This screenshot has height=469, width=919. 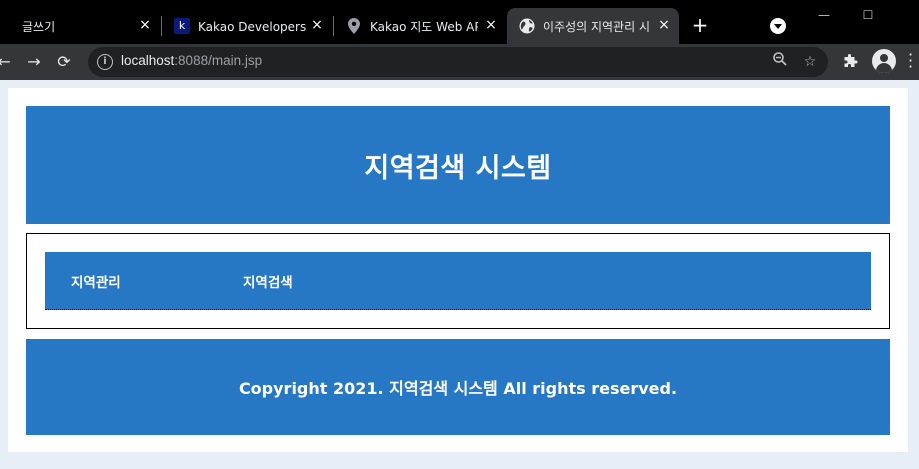 I want to click on minimize-icon: —, so click(x=824, y=15).